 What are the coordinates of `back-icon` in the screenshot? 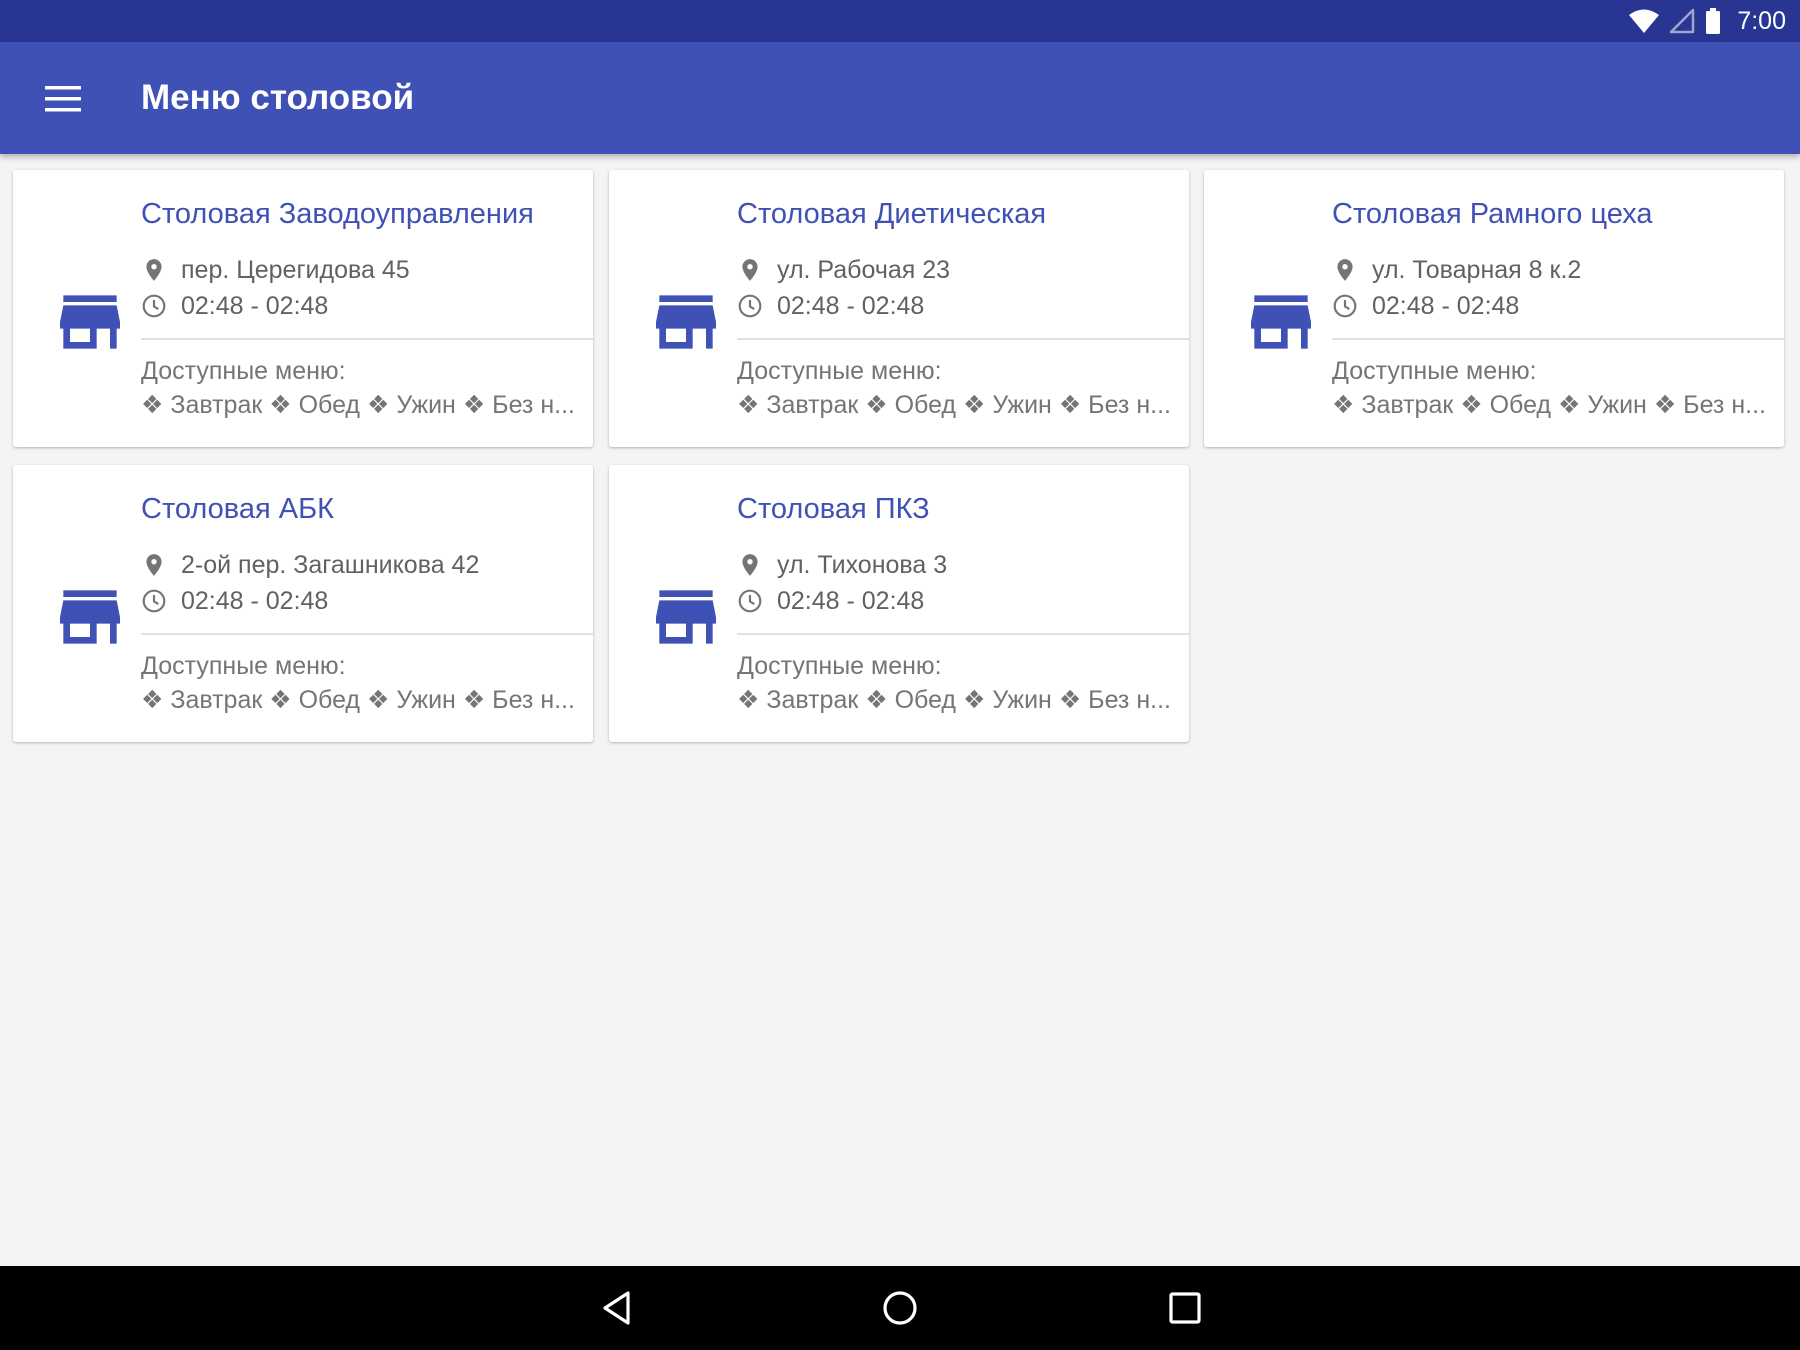 It's located at (616, 1308).